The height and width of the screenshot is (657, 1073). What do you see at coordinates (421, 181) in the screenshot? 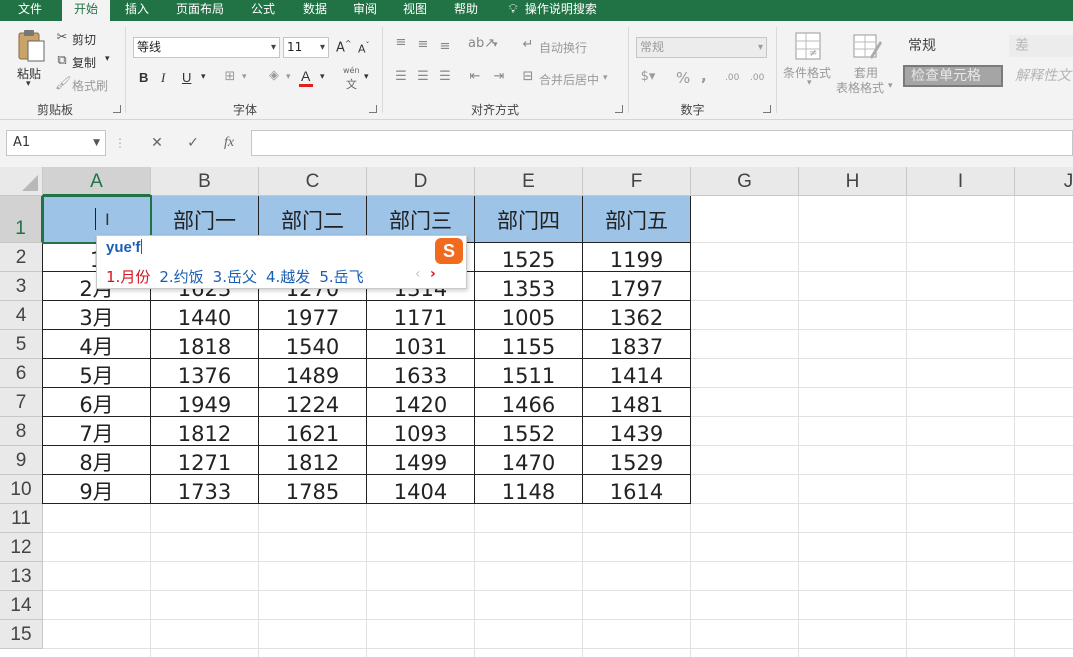
I see `column-header-d: D` at bounding box center [421, 181].